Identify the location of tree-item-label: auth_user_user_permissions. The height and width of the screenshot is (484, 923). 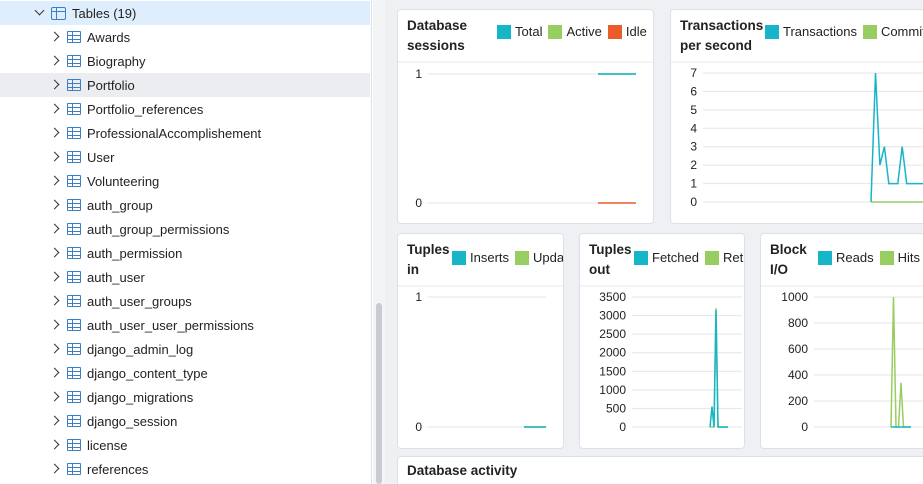
(170, 325).